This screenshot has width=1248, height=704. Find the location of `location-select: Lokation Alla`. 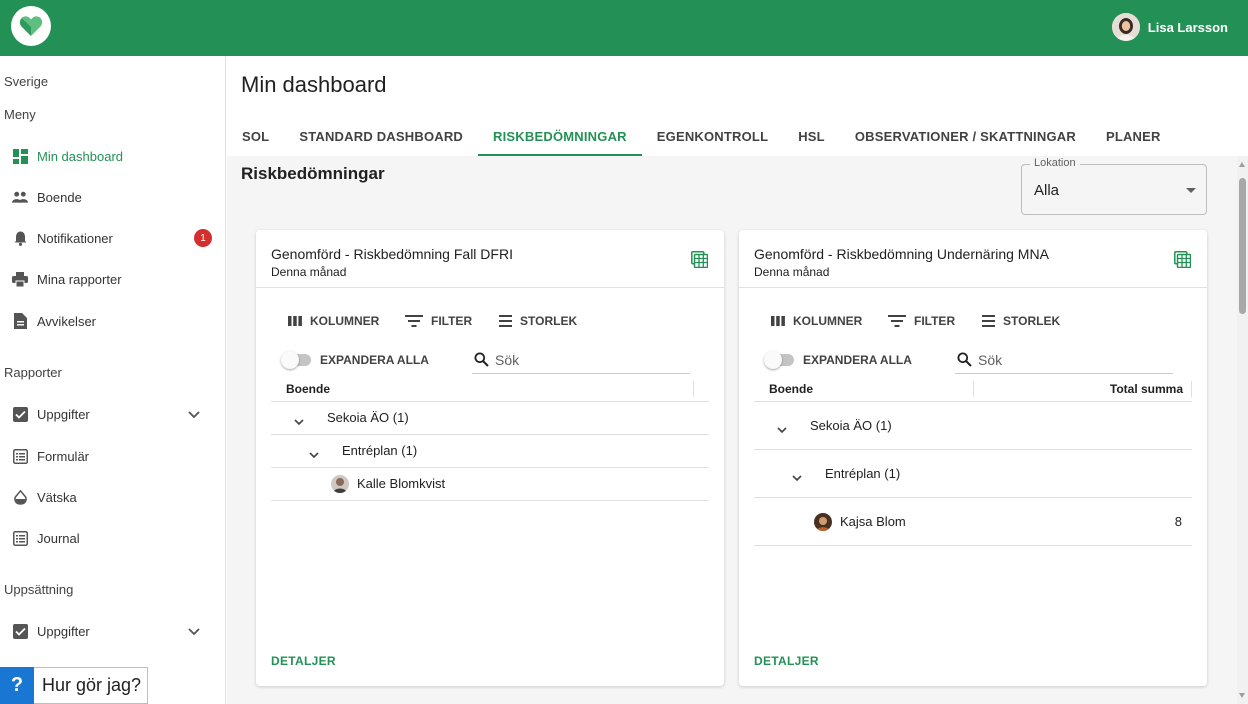

location-select: Lokation Alla is located at coordinates (1114, 186).